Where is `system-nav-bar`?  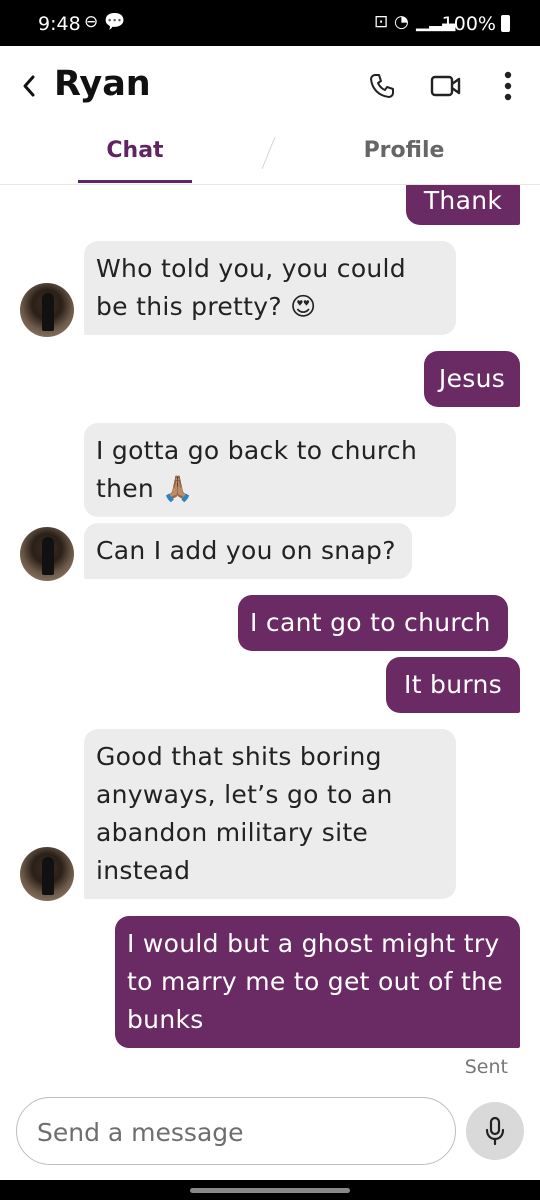 system-nav-bar is located at coordinates (270, 1190).